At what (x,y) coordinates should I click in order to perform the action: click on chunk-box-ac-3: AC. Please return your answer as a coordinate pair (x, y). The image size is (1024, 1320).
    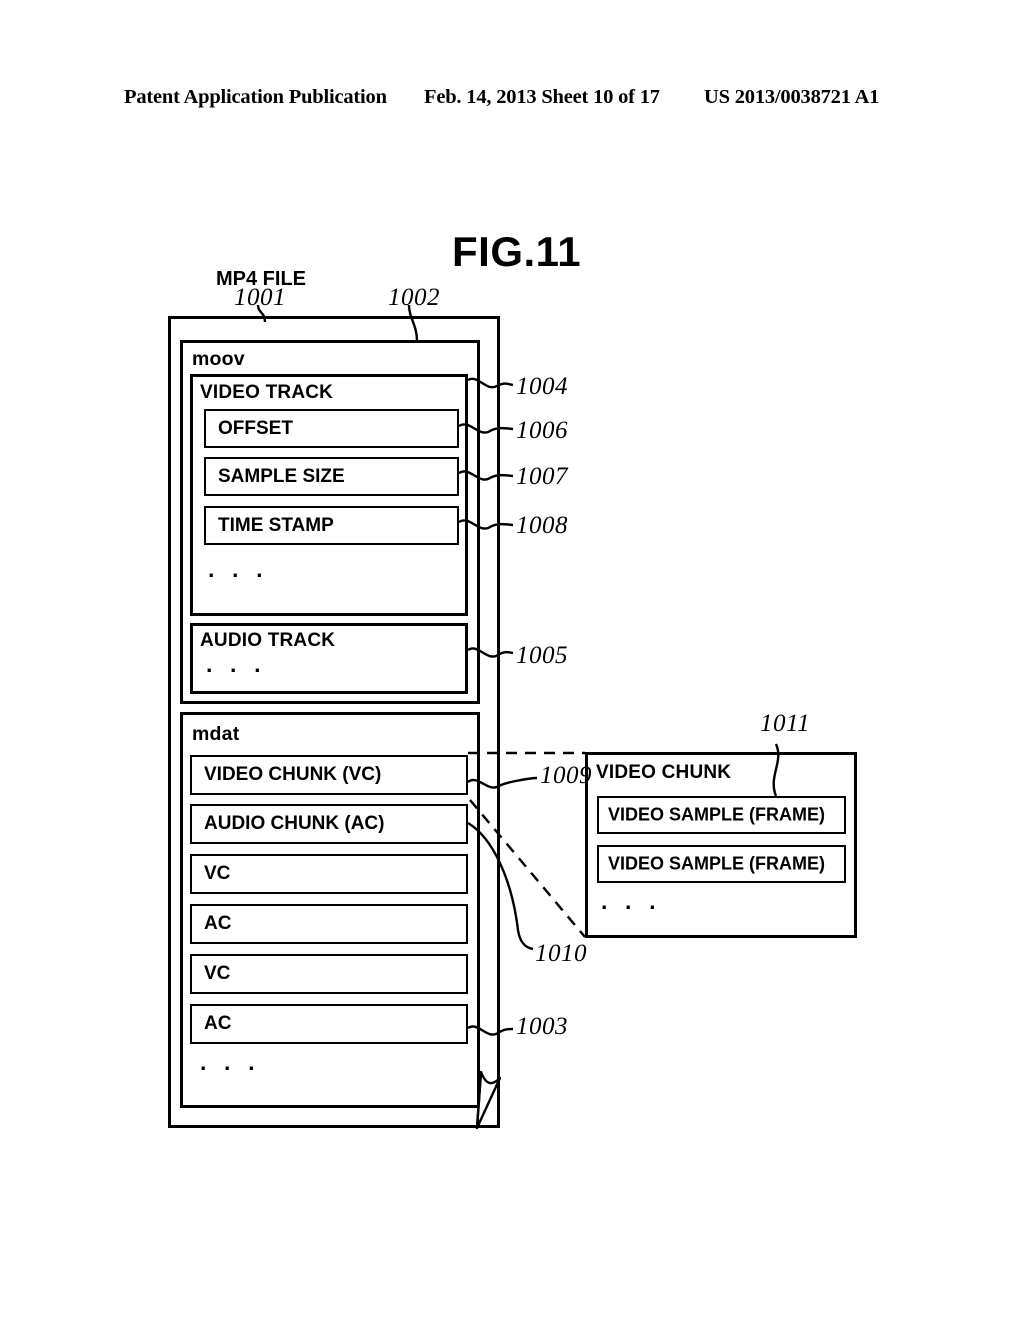
    Looking at the image, I should click on (329, 1024).